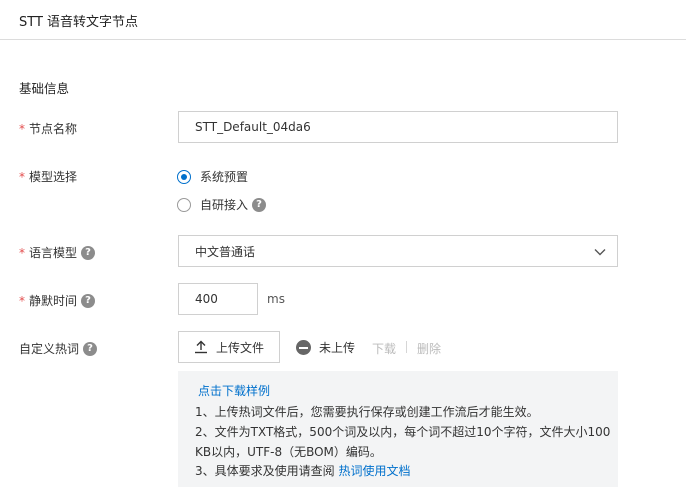  I want to click on info-note-2-cont: KB以内，UTF-8（无BOM）编码。, so click(288, 452).